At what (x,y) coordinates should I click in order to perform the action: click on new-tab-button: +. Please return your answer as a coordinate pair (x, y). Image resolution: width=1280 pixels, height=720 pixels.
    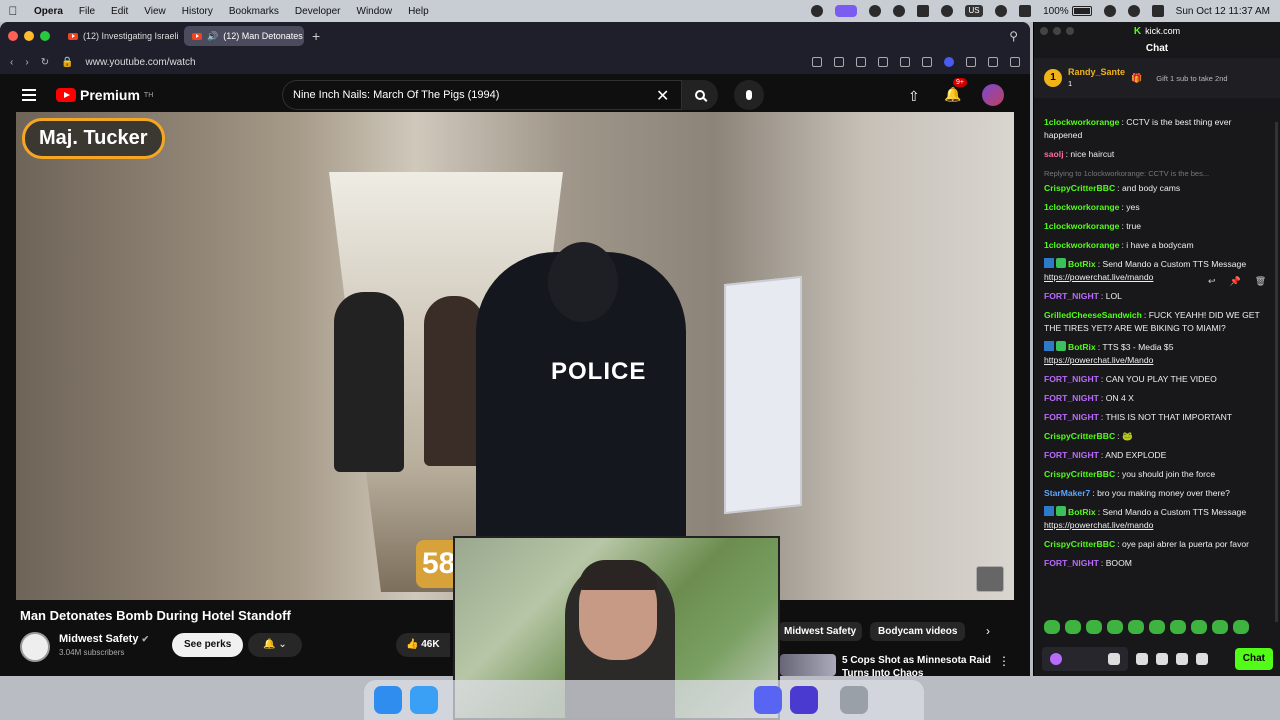
    Looking at the image, I should click on (316, 36).